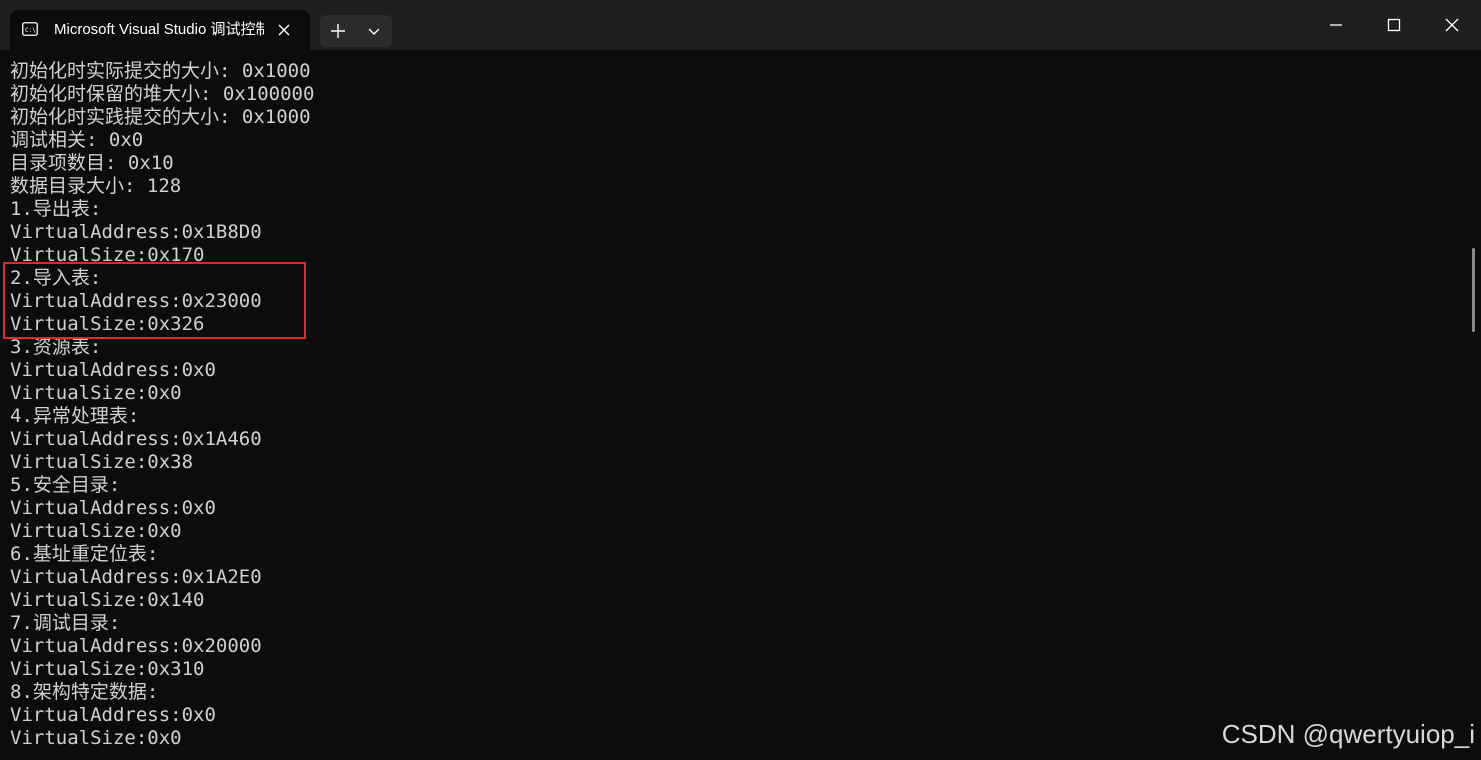  I want to click on console-line: VirtualAddress:0x1A460, so click(136, 439).